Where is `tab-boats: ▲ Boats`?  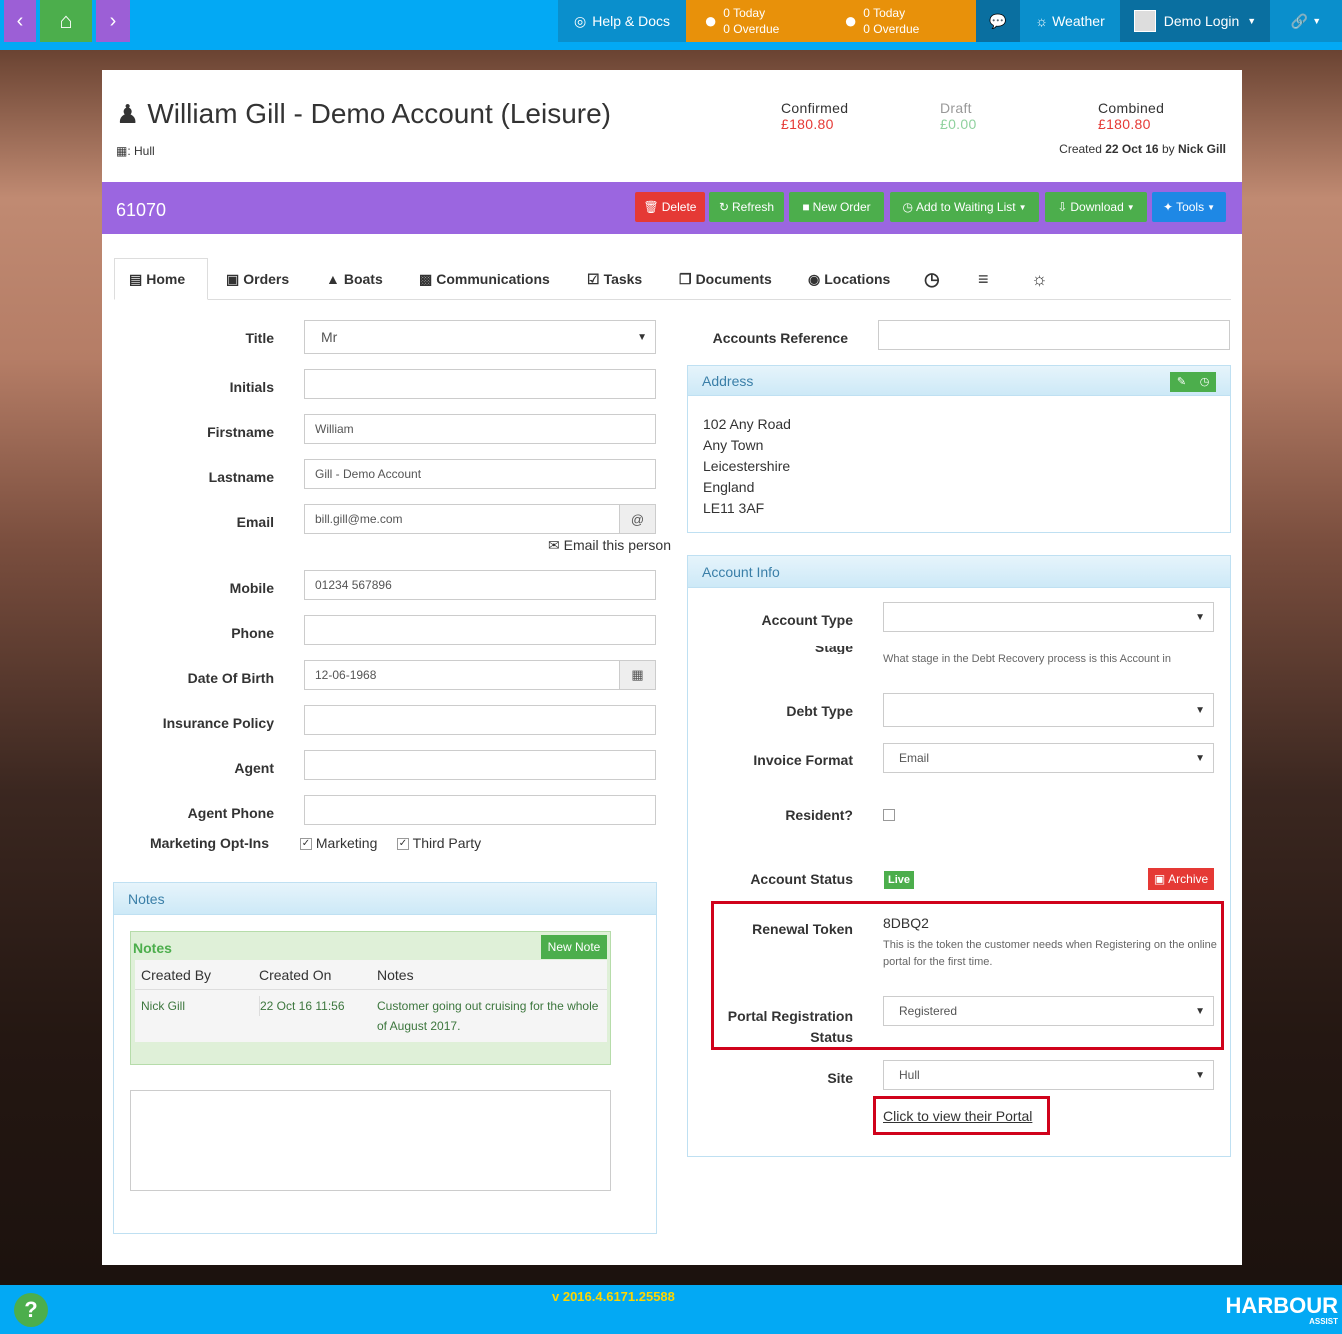 tab-boats: ▲ Boats is located at coordinates (354, 279).